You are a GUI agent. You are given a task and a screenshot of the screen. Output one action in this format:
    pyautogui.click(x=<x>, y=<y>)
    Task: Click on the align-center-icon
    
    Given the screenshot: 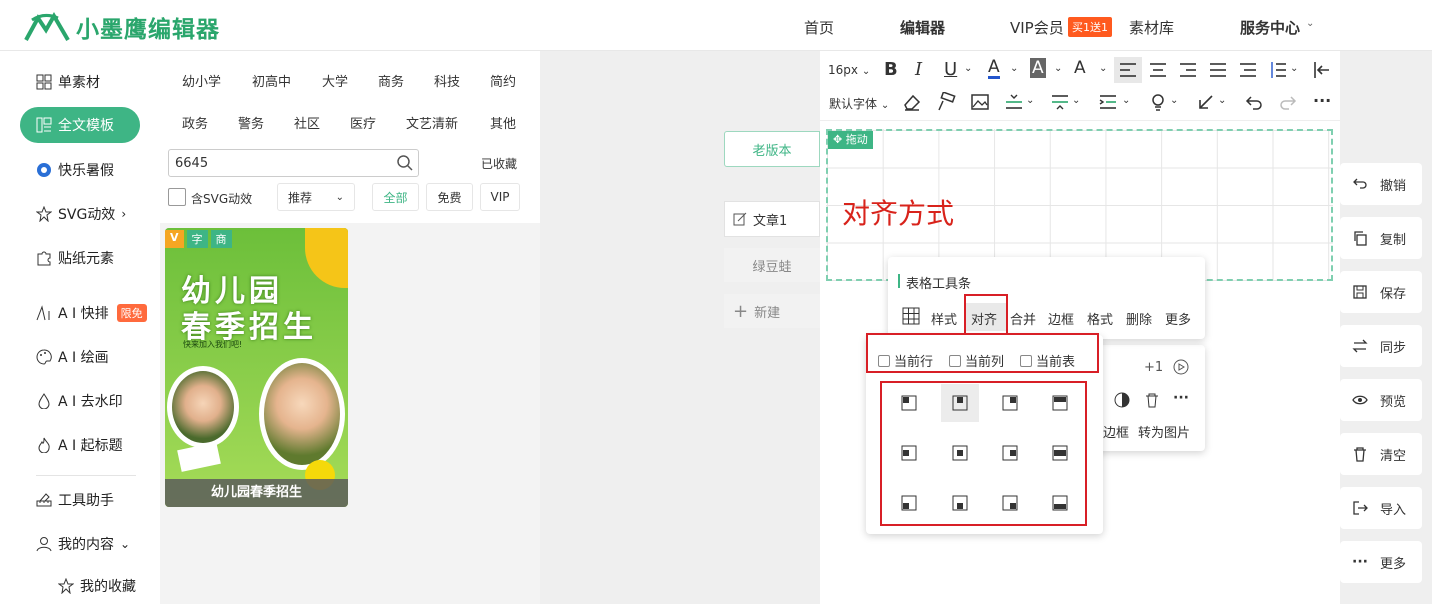 What is the action you would take?
    pyautogui.click(x=1158, y=70)
    